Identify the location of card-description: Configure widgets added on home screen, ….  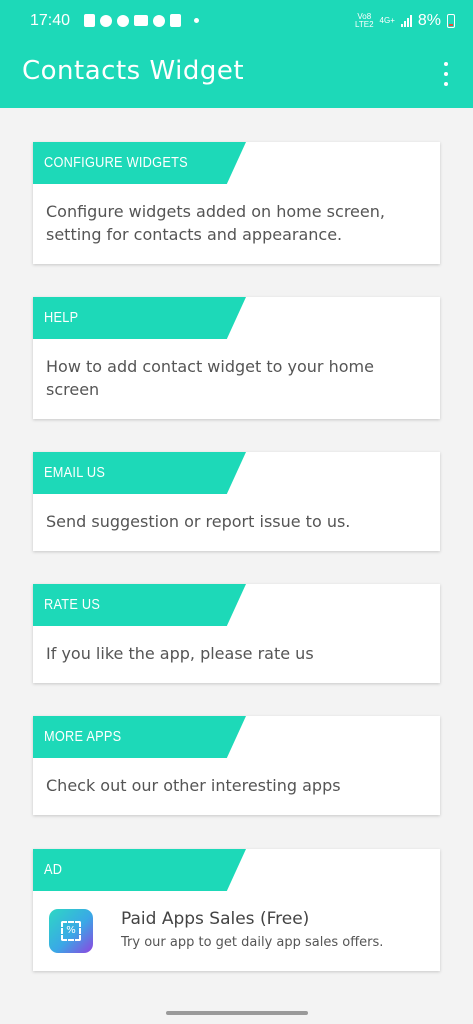
(215, 223).